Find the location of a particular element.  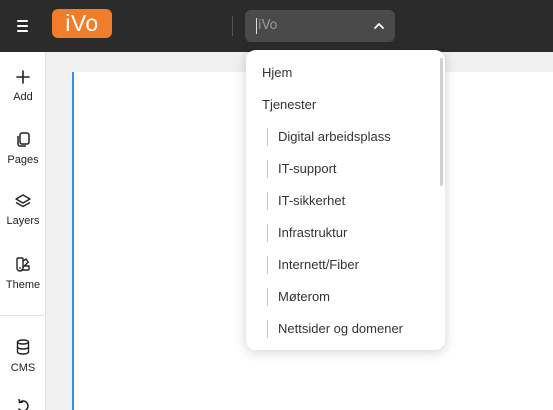

refresh-icon is located at coordinates (23, 404).